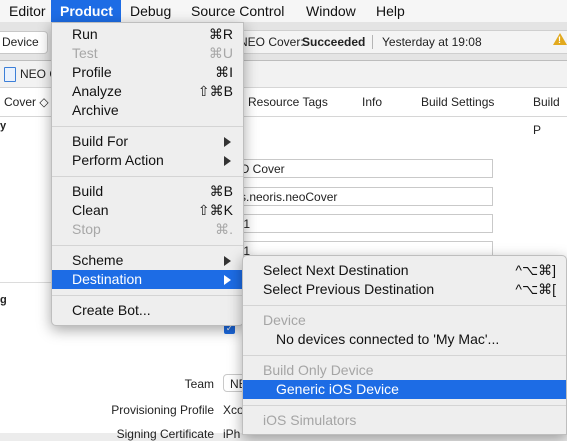 This screenshot has width=567, height=441. What do you see at coordinates (26, 102) in the screenshot?
I see `target-selector: Cover ◇` at bounding box center [26, 102].